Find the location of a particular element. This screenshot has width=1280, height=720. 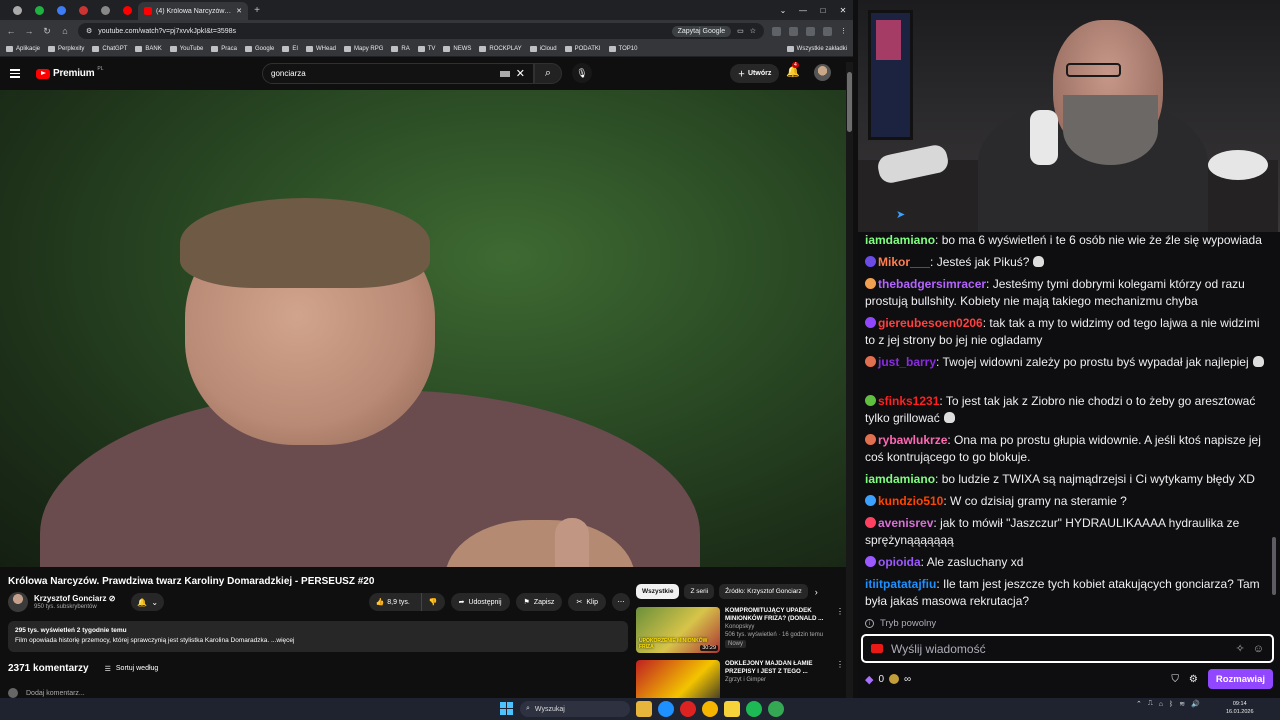

home-icon: ⌂ is located at coordinates (65, 31).